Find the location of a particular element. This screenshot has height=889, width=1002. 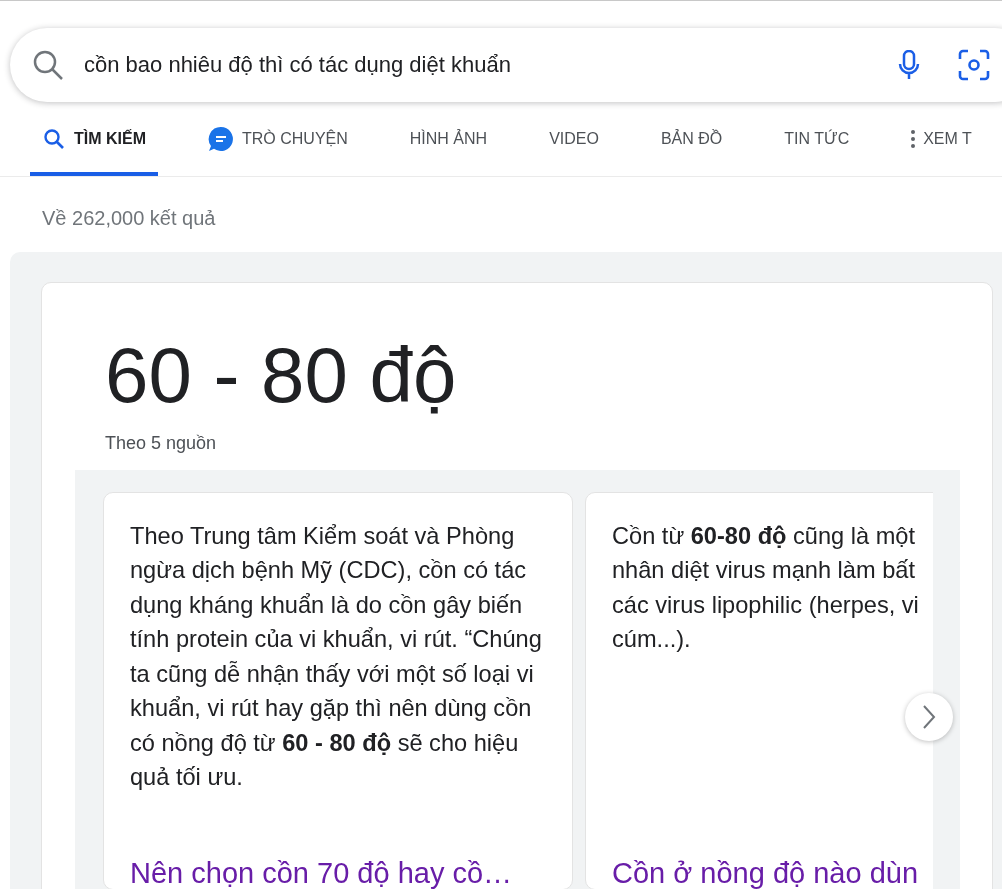

camera-lens-icon is located at coordinates (974, 65).